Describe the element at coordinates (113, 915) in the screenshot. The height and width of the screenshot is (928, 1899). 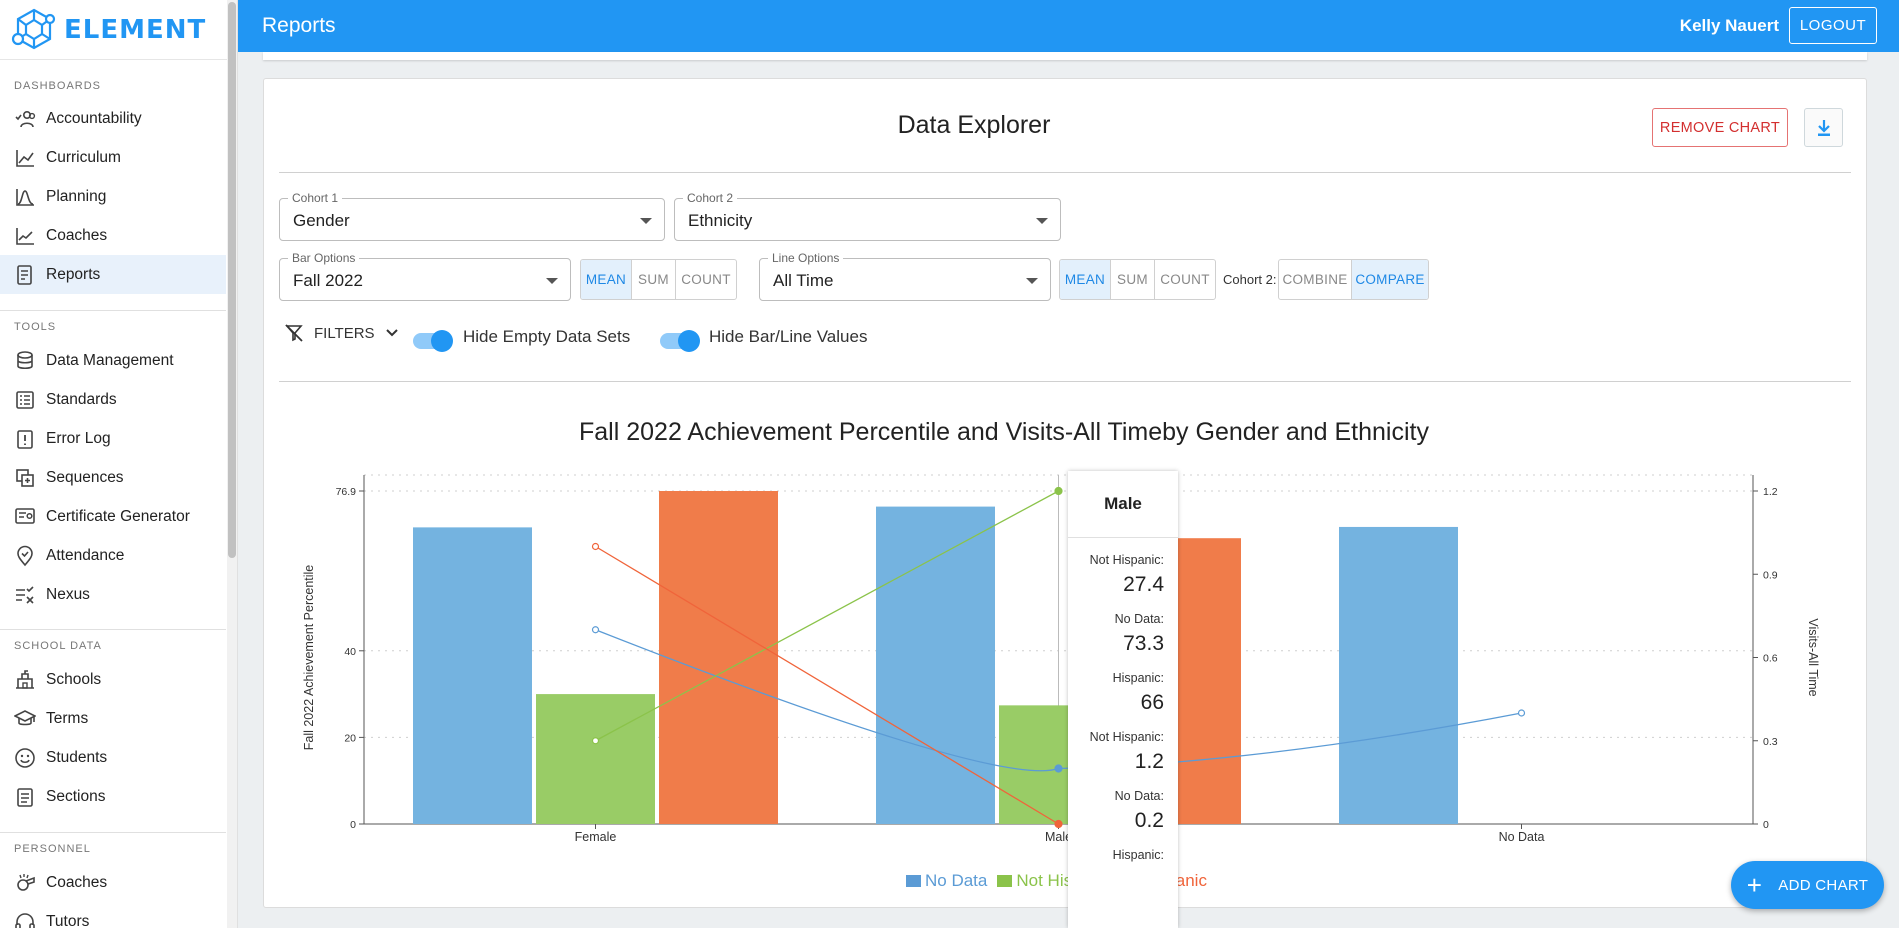
I see `sidebar-item-tutors: Tutors` at that location.